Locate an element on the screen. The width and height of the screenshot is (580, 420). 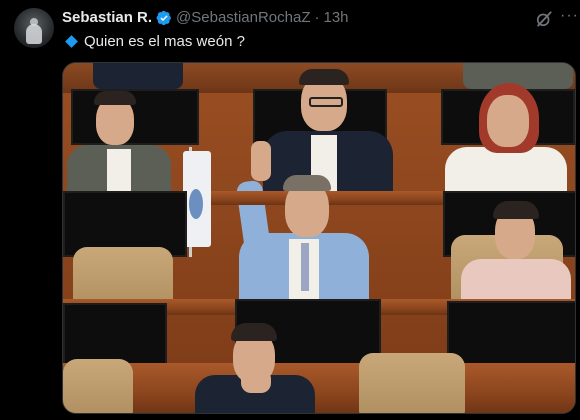
person-hand is located at coordinates (256, 381).